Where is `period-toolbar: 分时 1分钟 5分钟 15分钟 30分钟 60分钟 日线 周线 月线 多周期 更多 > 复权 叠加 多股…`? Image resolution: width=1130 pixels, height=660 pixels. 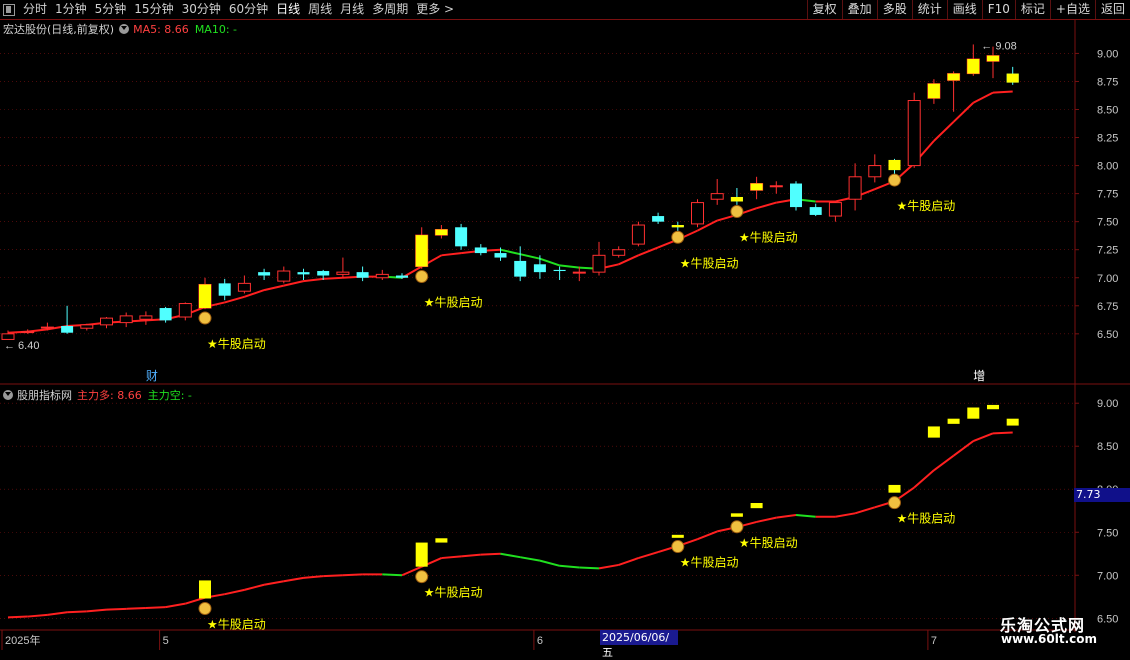 period-toolbar: 分时 1分钟 5分钟 15分钟 30分钟 60分钟 日线 周线 月线 多周期 更多 > 复权 叠加 多股… is located at coordinates (565, 10).